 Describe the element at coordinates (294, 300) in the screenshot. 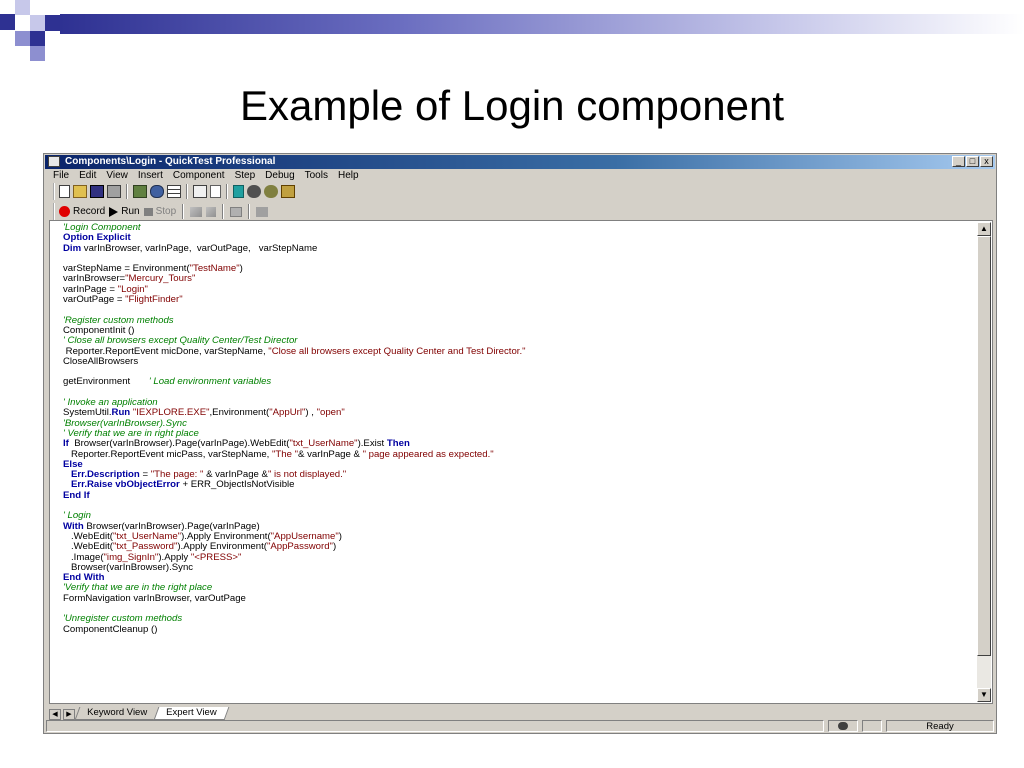

I see `code-line: varOutPage = "FlightFinder"` at that location.